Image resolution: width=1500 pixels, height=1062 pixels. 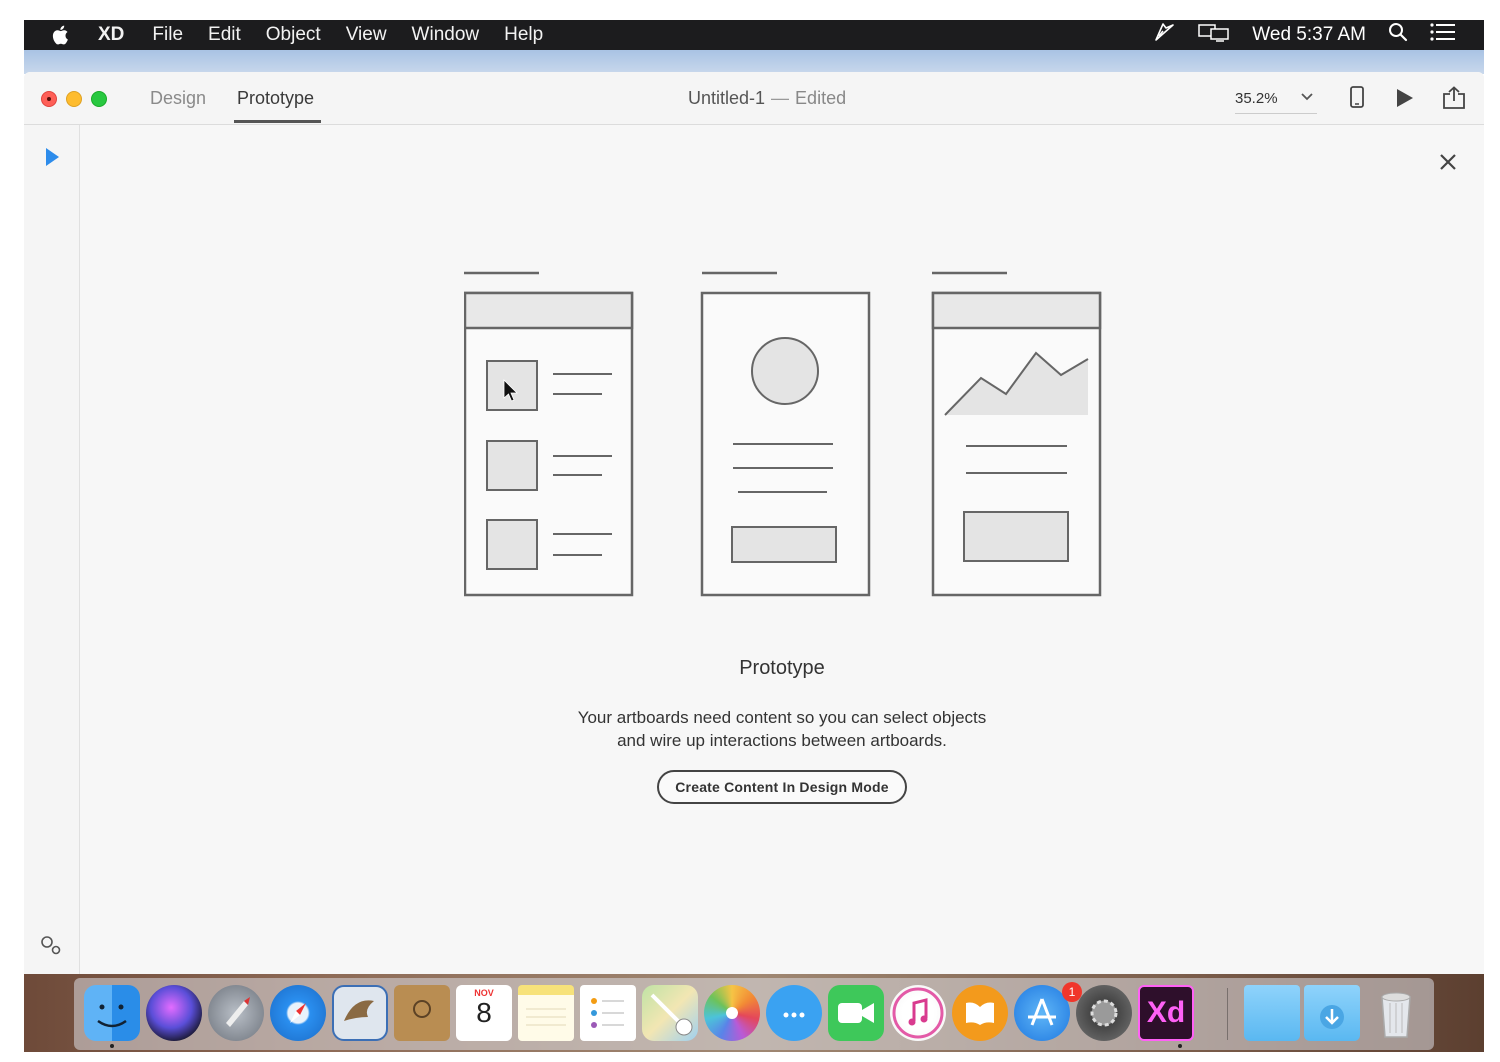 I want to click on tab-prototype: Prototype, so click(x=275, y=98).